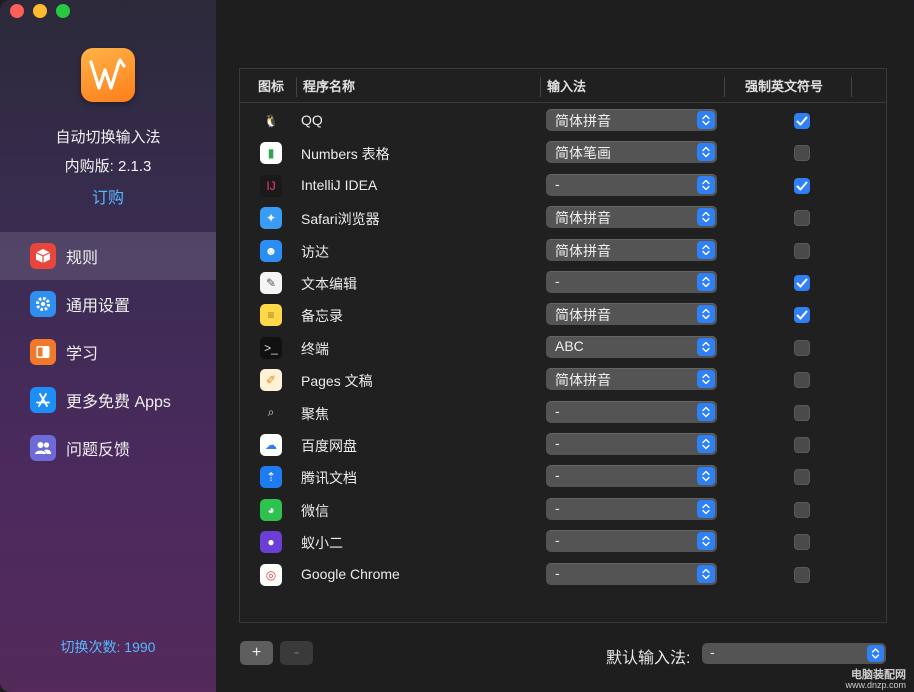 This screenshot has height=692, width=914. What do you see at coordinates (108, 256) in the screenshot?
I see `sidebar-item-rules: 规则` at bounding box center [108, 256].